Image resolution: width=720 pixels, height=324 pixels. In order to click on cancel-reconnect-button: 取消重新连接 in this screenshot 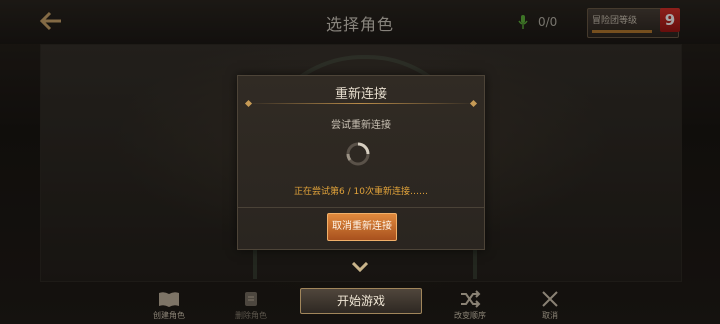, I will do `click(362, 227)`.